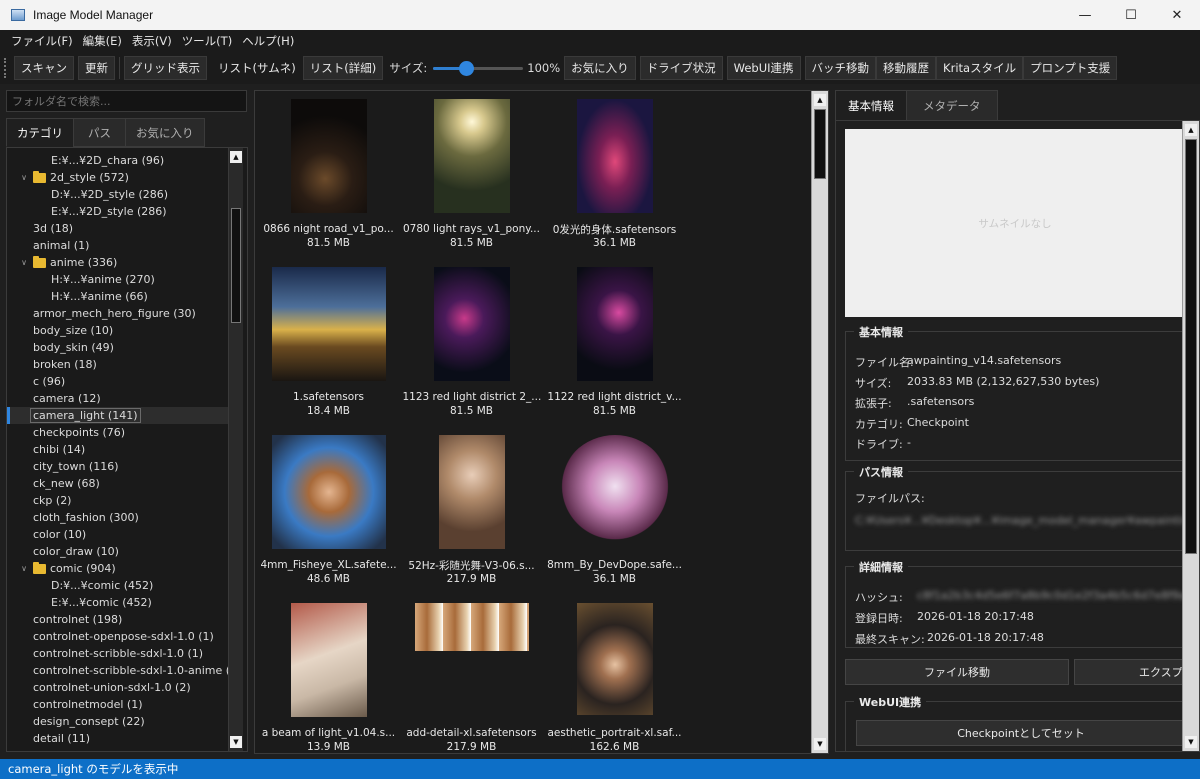 This screenshot has width=1200, height=779. I want to click on tree-item: broken (18), so click(118, 364).